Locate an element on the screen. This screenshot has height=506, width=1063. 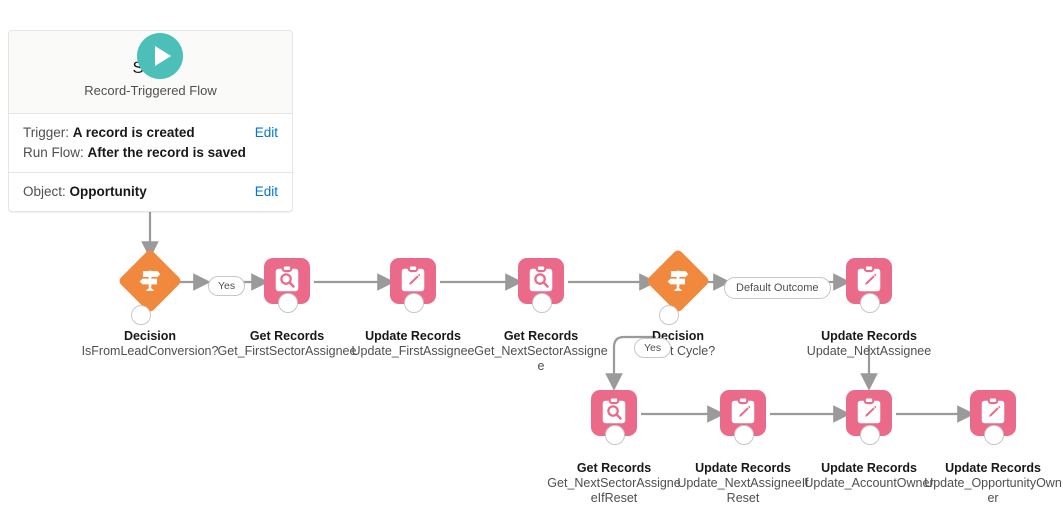
flow-node-get2: Get Records Get_NextSectorAssignee is located at coordinates (541, 316).